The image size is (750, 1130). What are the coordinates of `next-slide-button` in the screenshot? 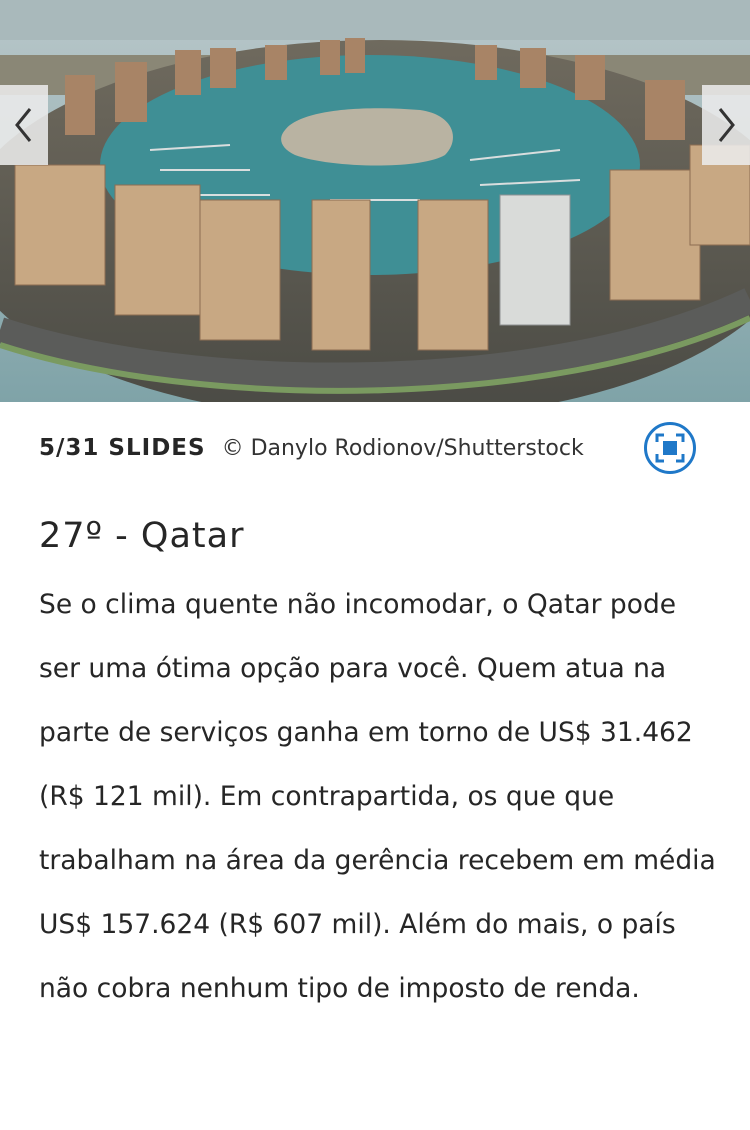 It's located at (726, 125).